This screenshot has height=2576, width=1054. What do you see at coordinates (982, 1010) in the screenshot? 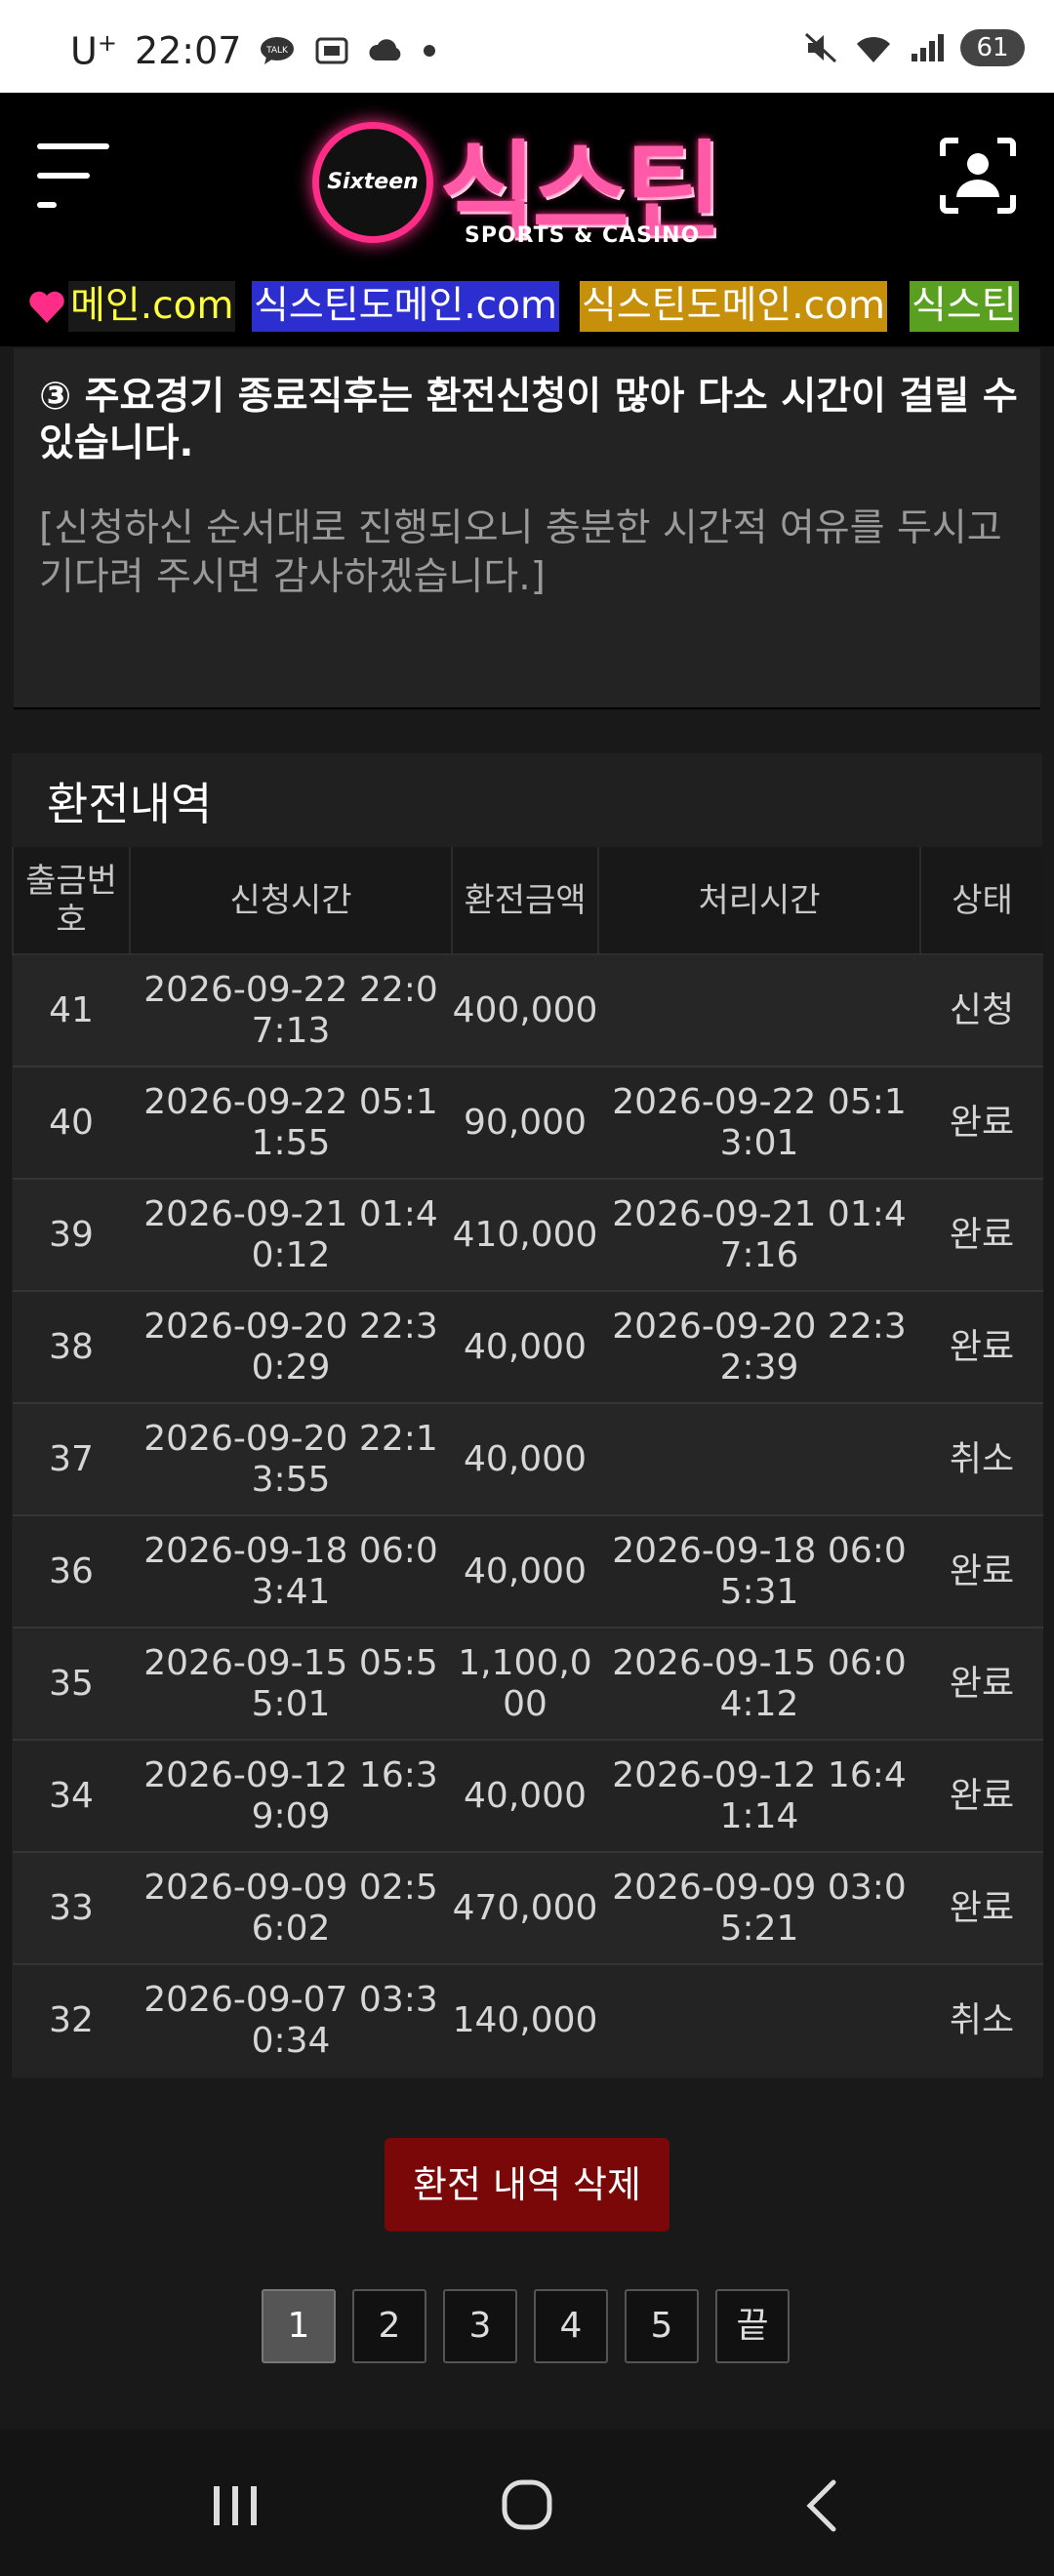
I see `cell-status: 신청` at bounding box center [982, 1010].